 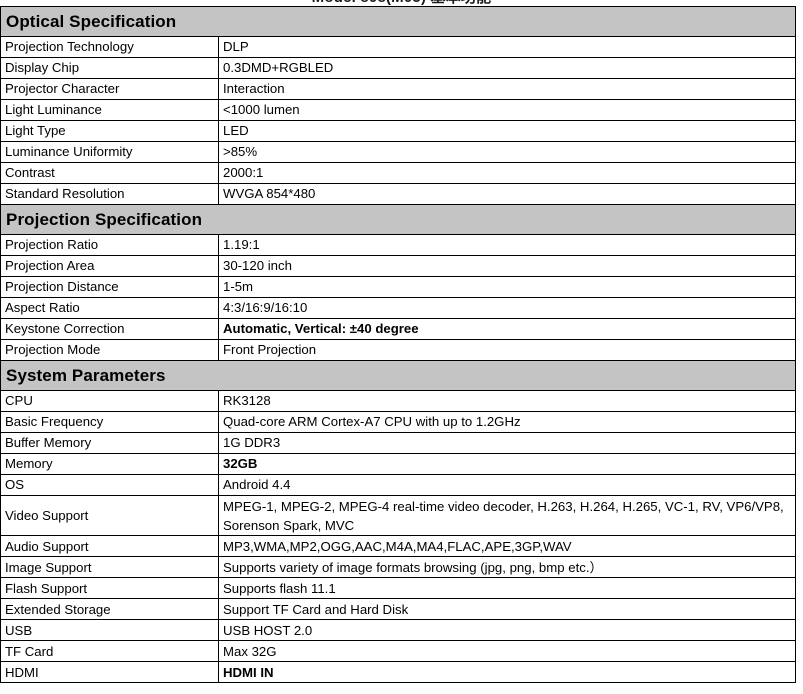 What do you see at coordinates (109, 110) in the screenshot?
I see `spec-label: Light Luminance` at bounding box center [109, 110].